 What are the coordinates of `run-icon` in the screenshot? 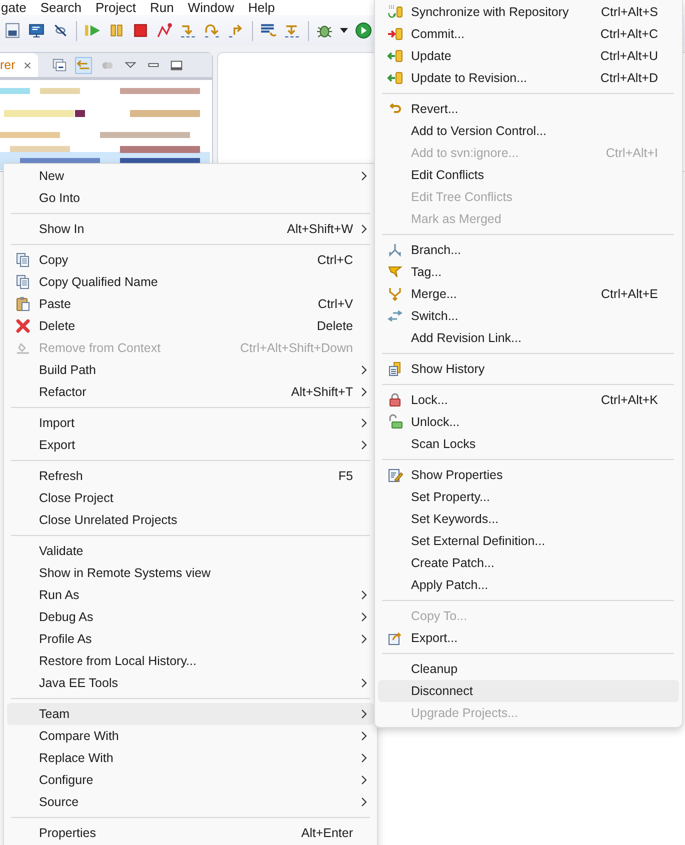 It's located at (363, 30).